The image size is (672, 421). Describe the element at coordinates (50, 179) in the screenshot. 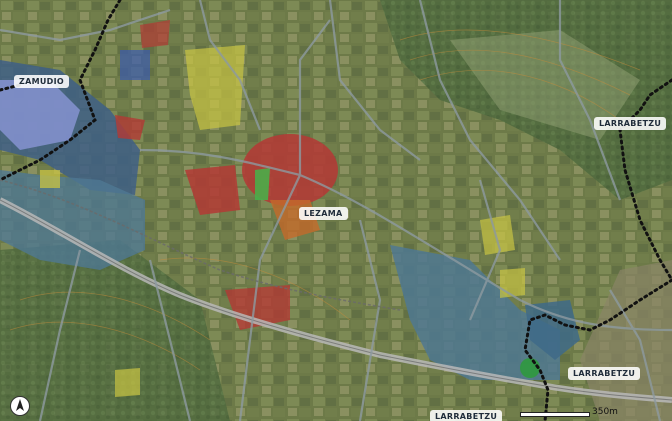

I see `yellow-zone-west` at that location.